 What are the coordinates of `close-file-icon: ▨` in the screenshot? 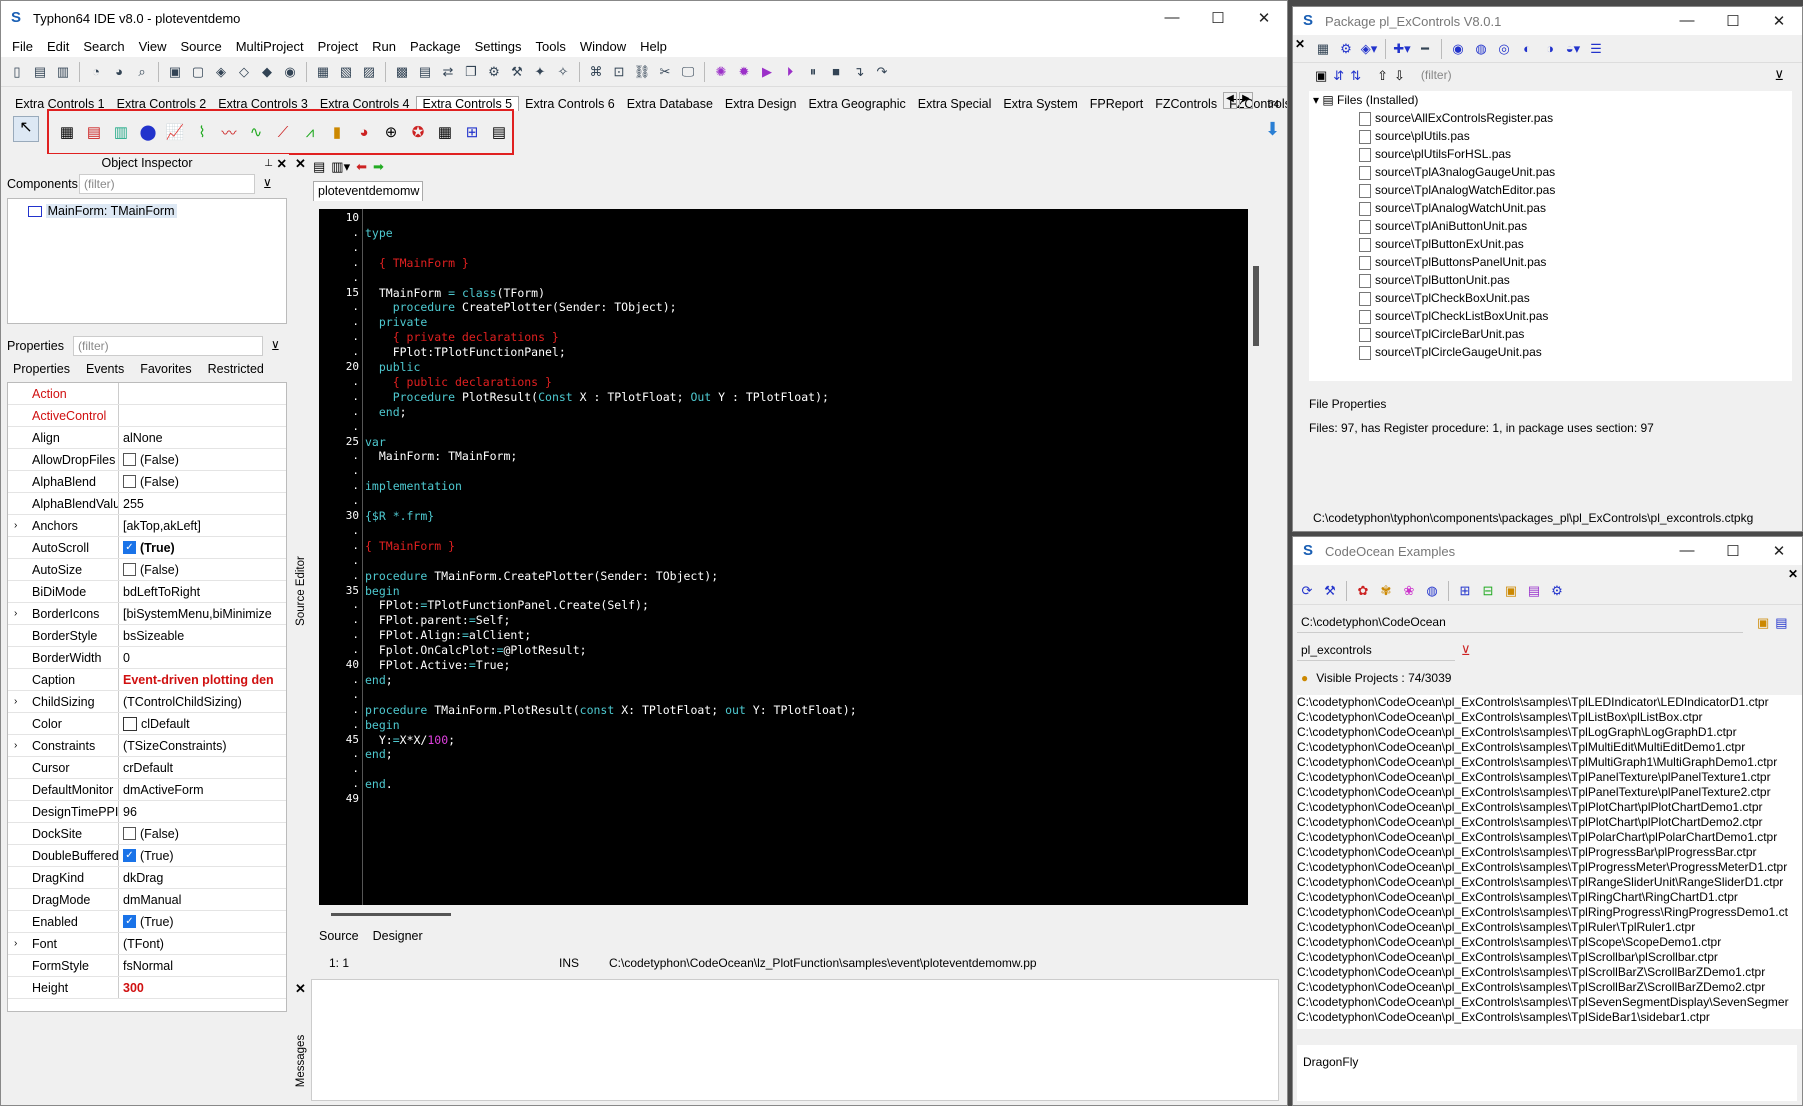 It's located at (369, 72).